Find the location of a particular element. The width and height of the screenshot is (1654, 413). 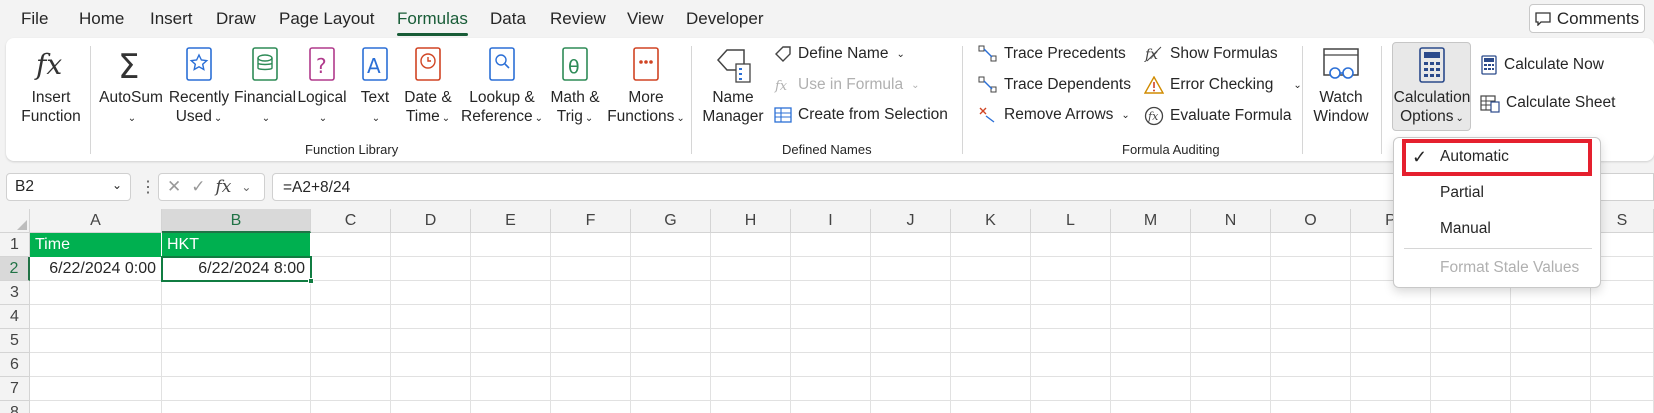

tab-file: File is located at coordinates (34, 19).